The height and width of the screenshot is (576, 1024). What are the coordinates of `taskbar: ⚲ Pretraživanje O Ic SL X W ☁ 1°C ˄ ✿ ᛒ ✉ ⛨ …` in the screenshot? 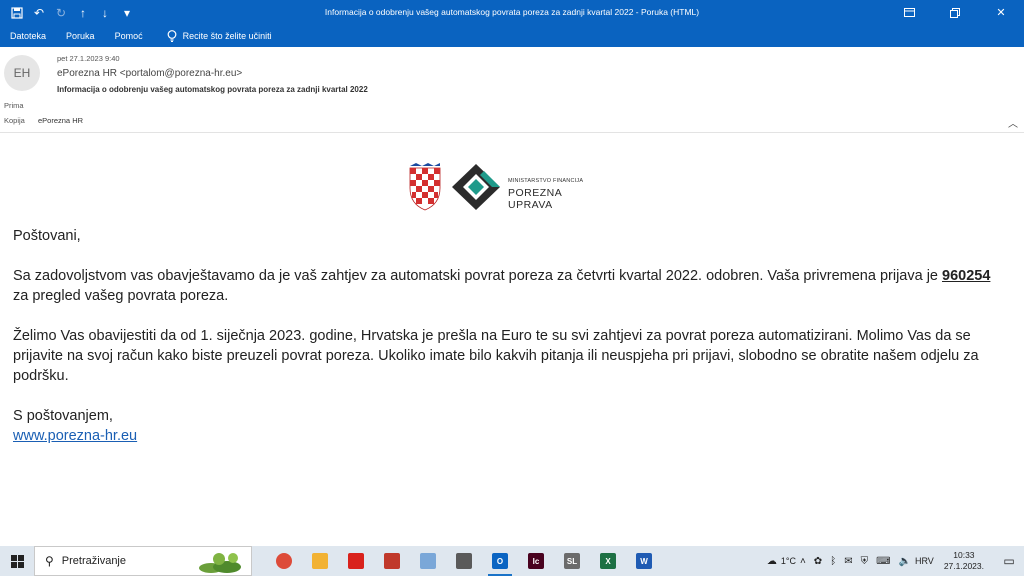 It's located at (512, 561).